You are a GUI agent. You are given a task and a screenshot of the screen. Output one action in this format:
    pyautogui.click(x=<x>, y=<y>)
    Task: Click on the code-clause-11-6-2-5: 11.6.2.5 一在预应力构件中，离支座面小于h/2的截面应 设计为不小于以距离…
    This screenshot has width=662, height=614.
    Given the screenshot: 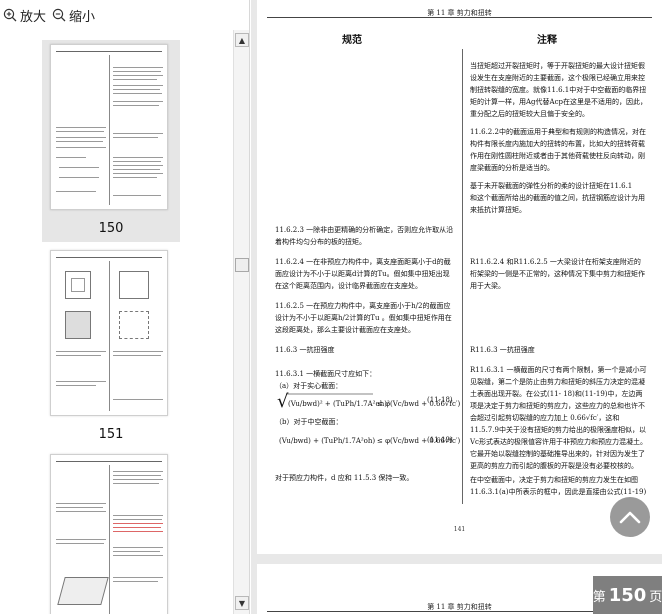 What is the action you would take?
    pyautogui.click(x=363, y=318)
    